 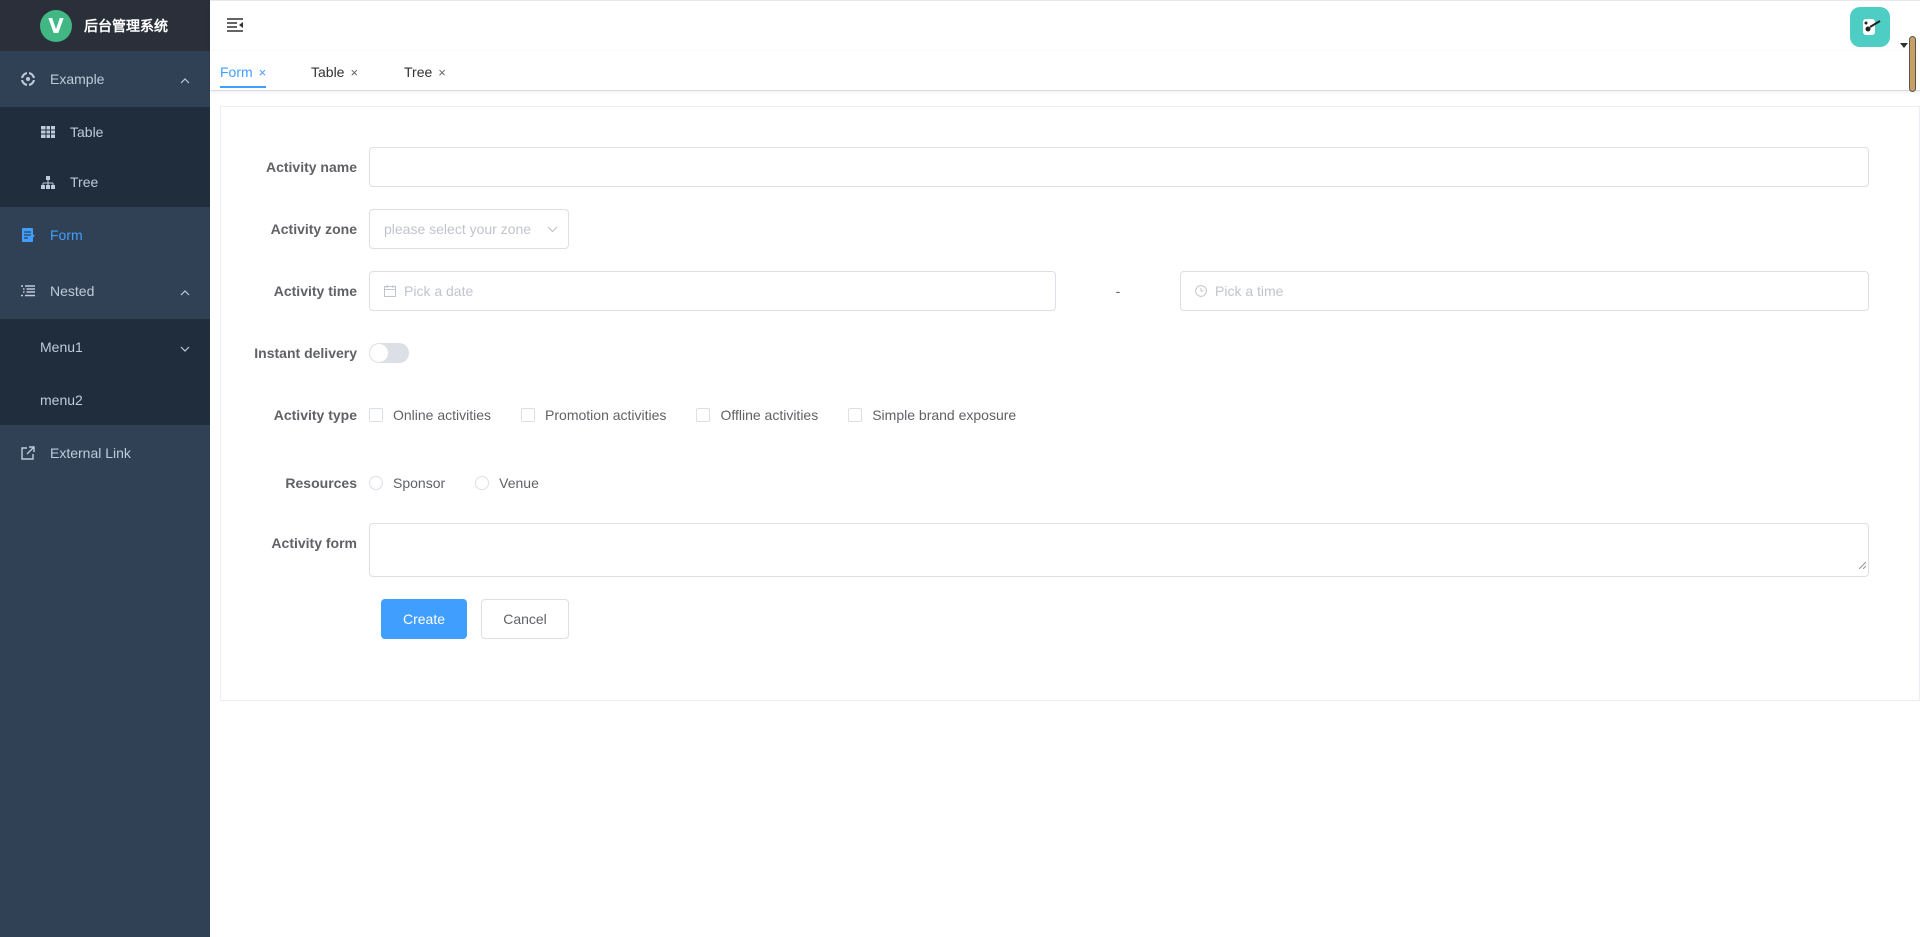 I want to click on sidebar-item-label: Table, so click(x=87, y=132).